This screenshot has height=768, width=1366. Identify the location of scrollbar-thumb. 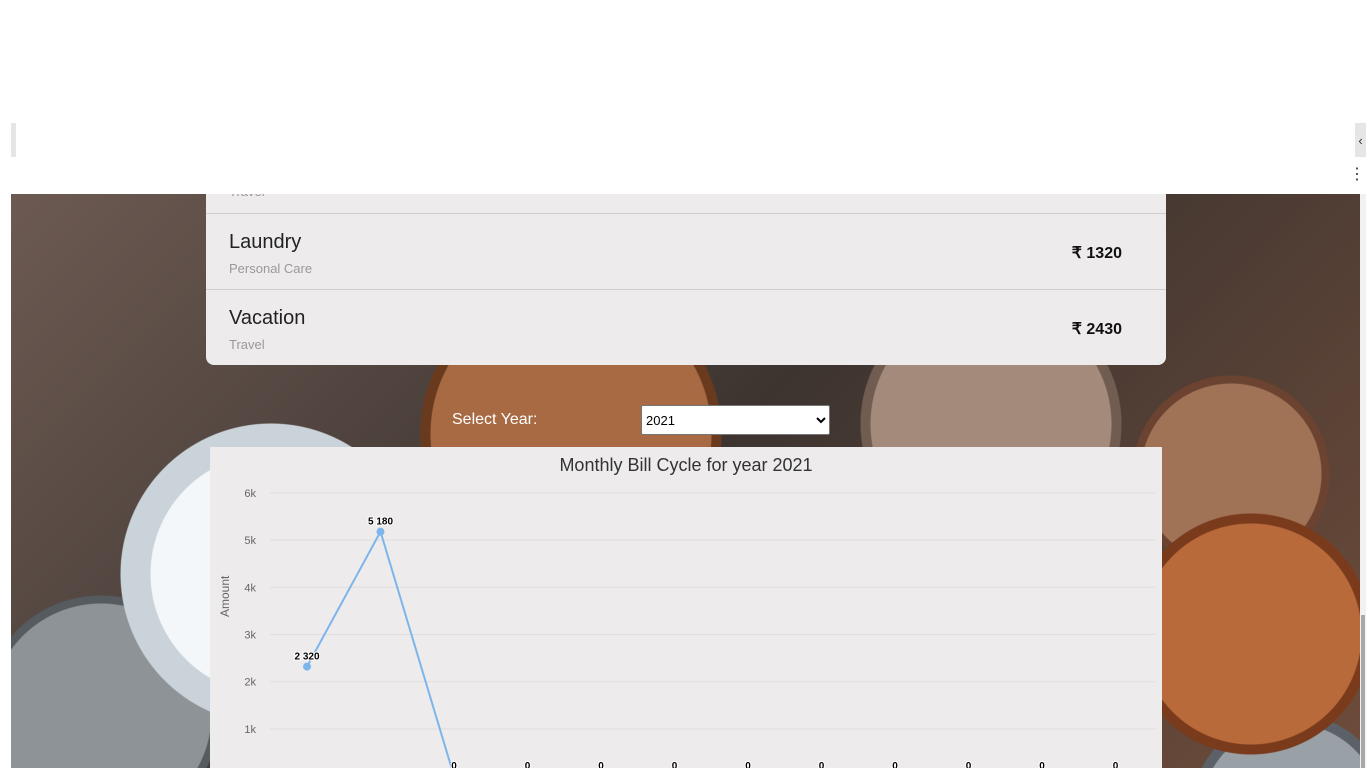
(1363, 691).